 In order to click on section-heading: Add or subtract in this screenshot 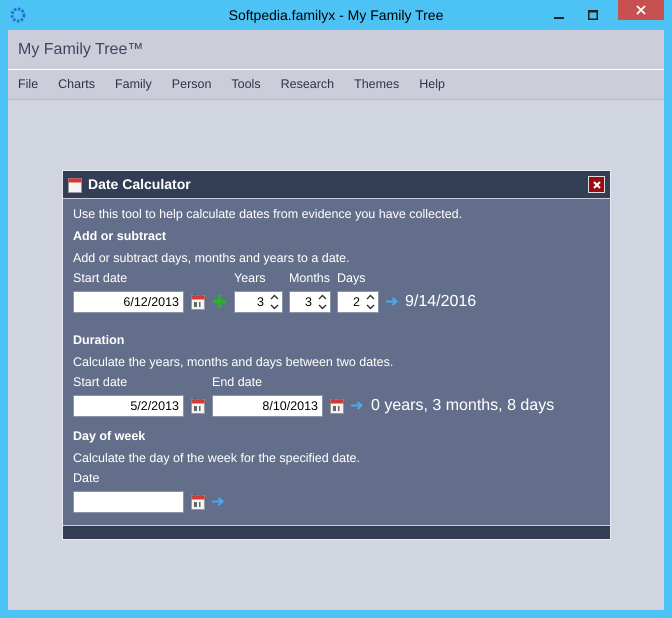, I will do `click(120, 236)`.